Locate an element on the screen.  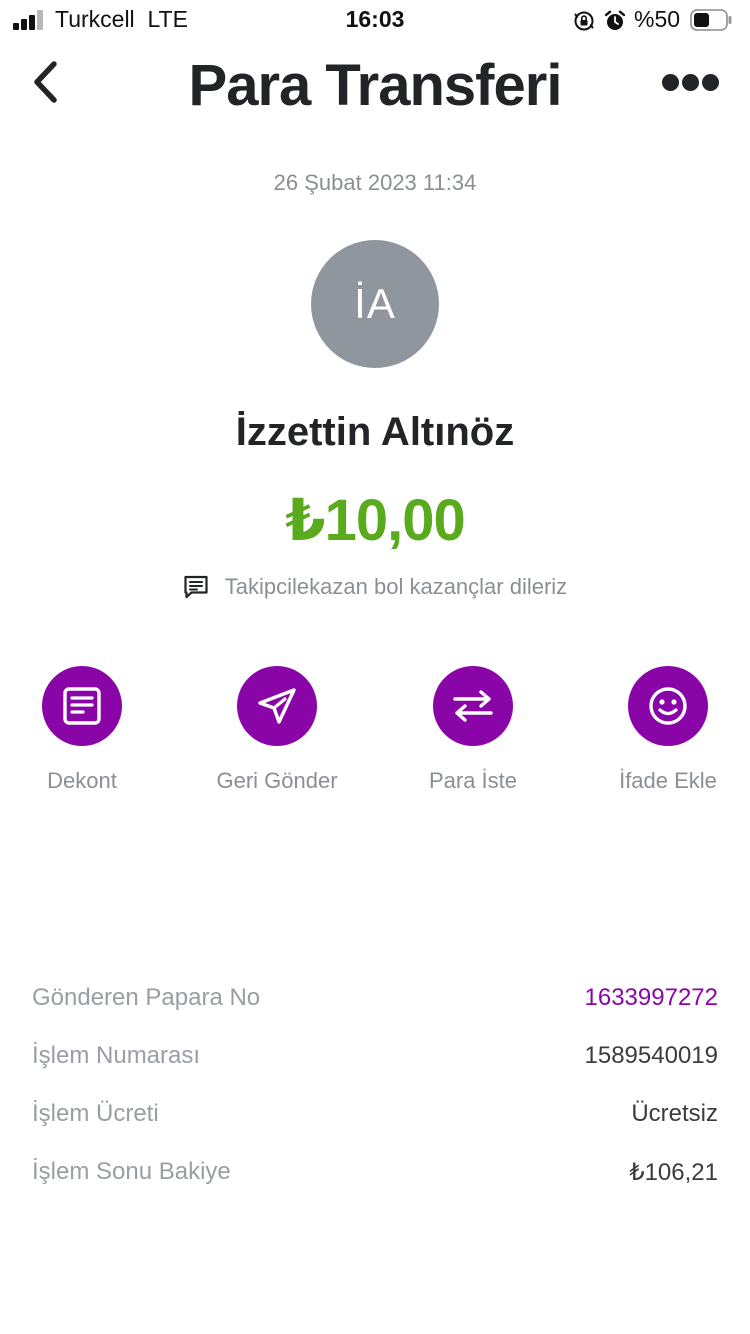
receipt-button-circle is located at coordinates (82, 706).